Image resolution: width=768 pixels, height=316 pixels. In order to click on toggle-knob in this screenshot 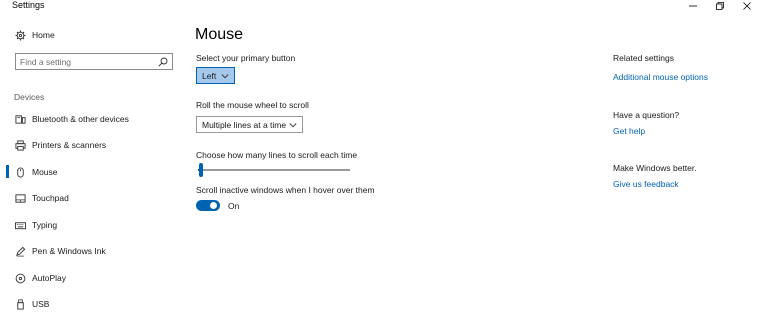, I will do `click(213, 205)`.